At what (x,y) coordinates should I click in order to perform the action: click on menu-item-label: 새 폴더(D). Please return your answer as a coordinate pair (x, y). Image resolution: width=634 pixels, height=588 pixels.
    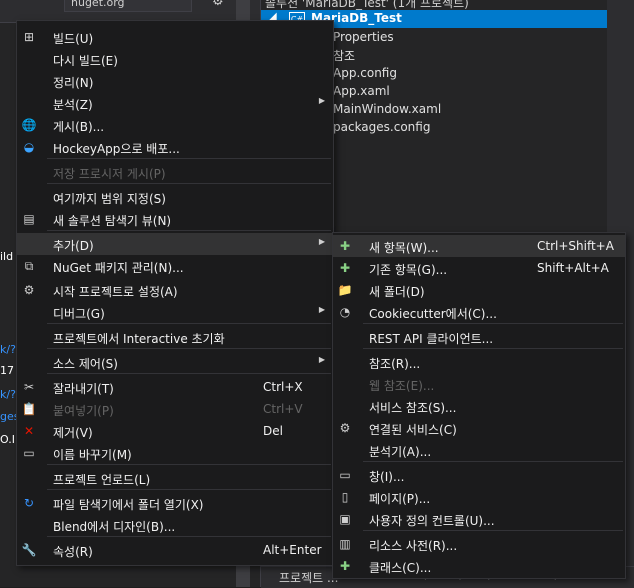
    Looking at the image, I should click on (397, 292).